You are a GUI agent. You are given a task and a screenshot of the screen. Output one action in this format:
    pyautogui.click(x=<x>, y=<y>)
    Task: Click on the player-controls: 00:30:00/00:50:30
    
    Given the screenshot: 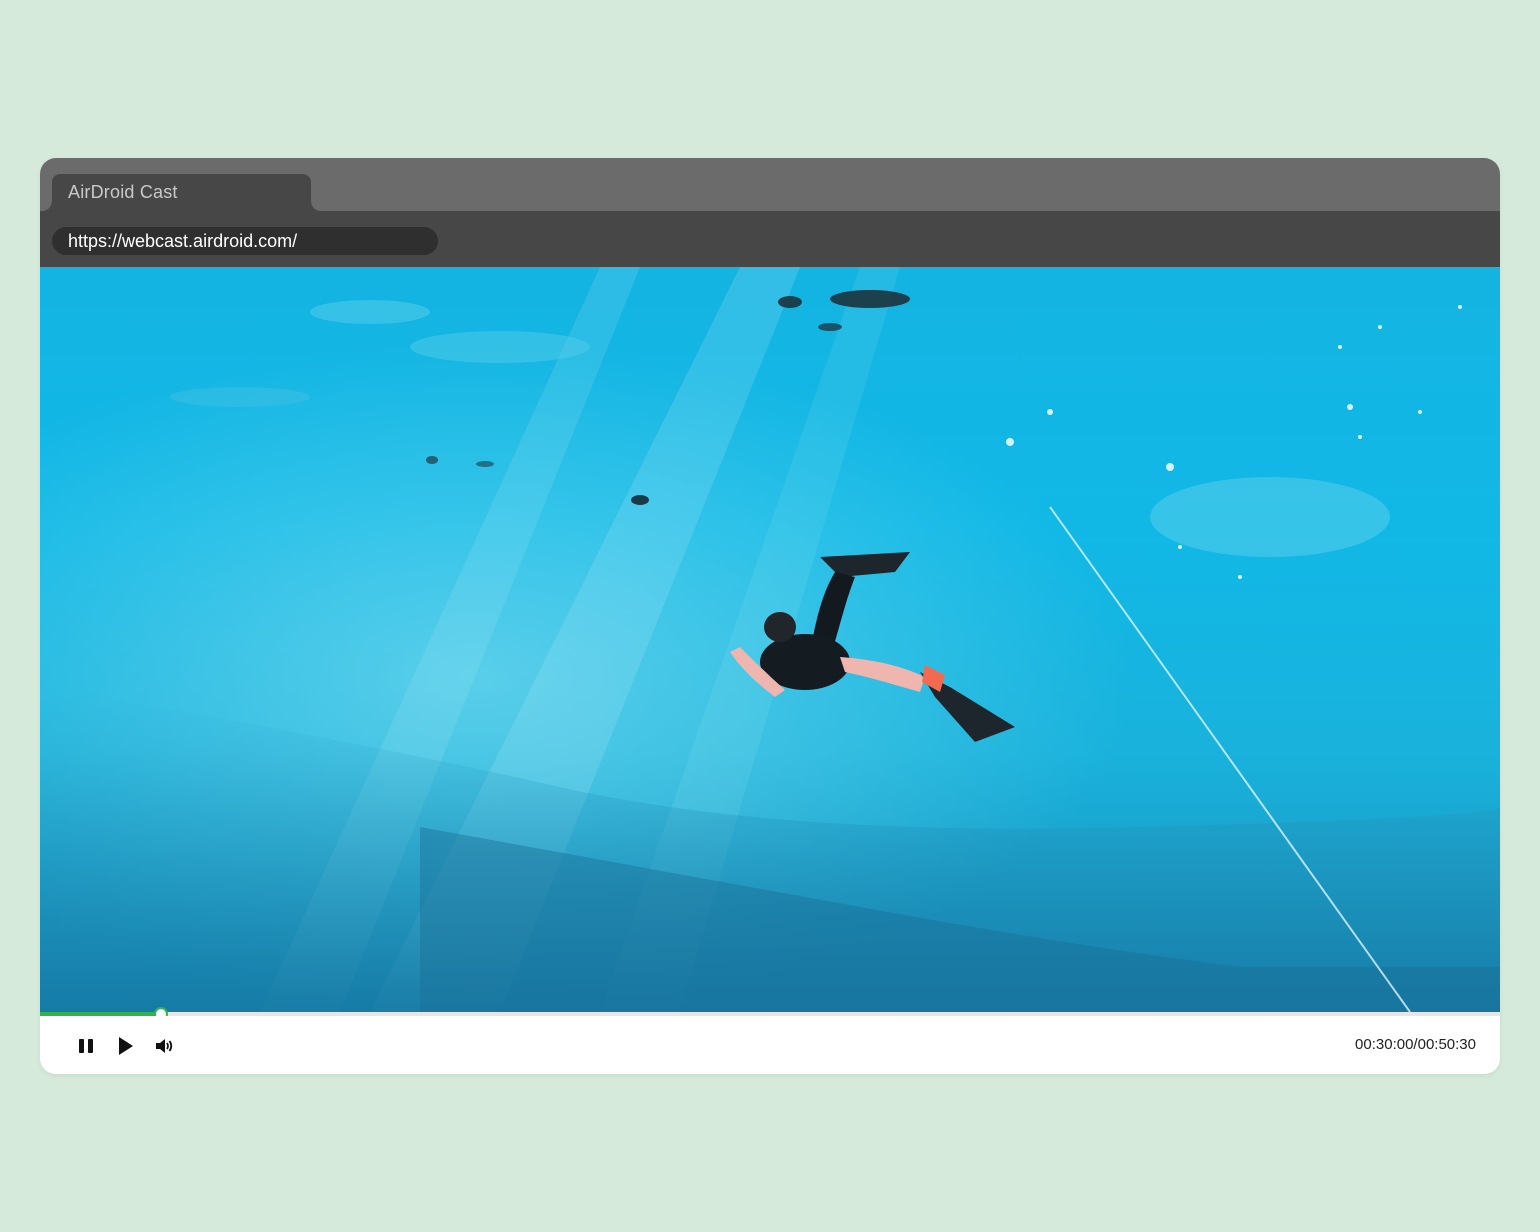 What is the action you would take?
    pyautogui.click(x=770, y=1045)
    